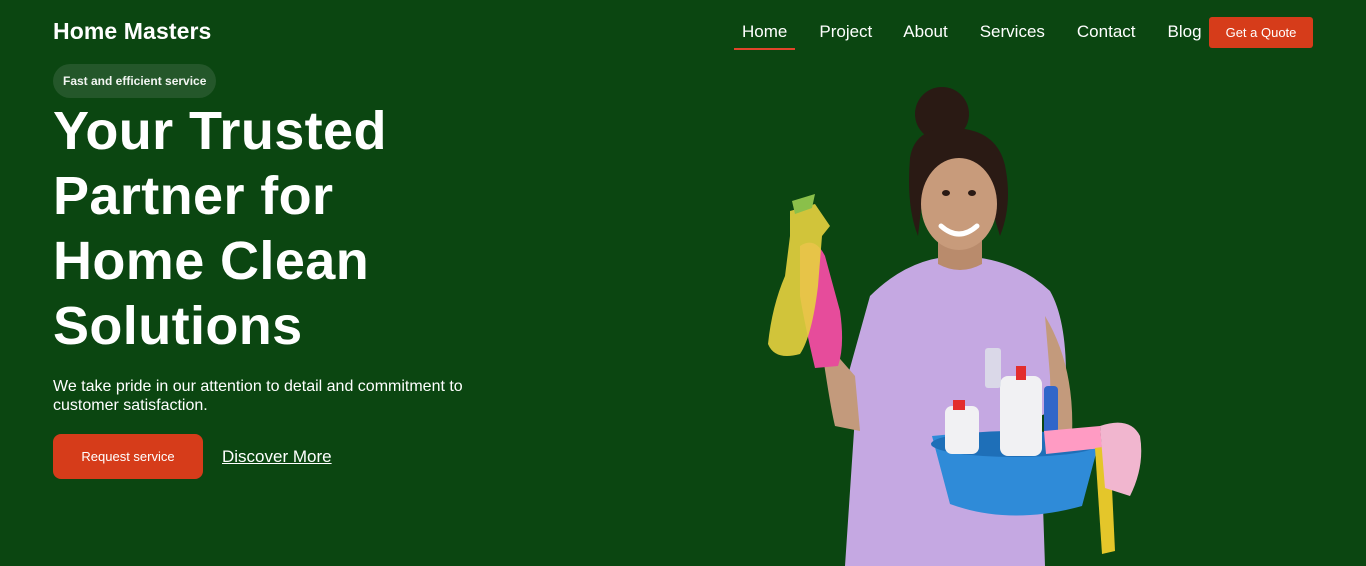  Describe the element at coordinates (968, 32) in the screenshot. I see `nav-links: Home Project About Services Contact Blog` at that location.